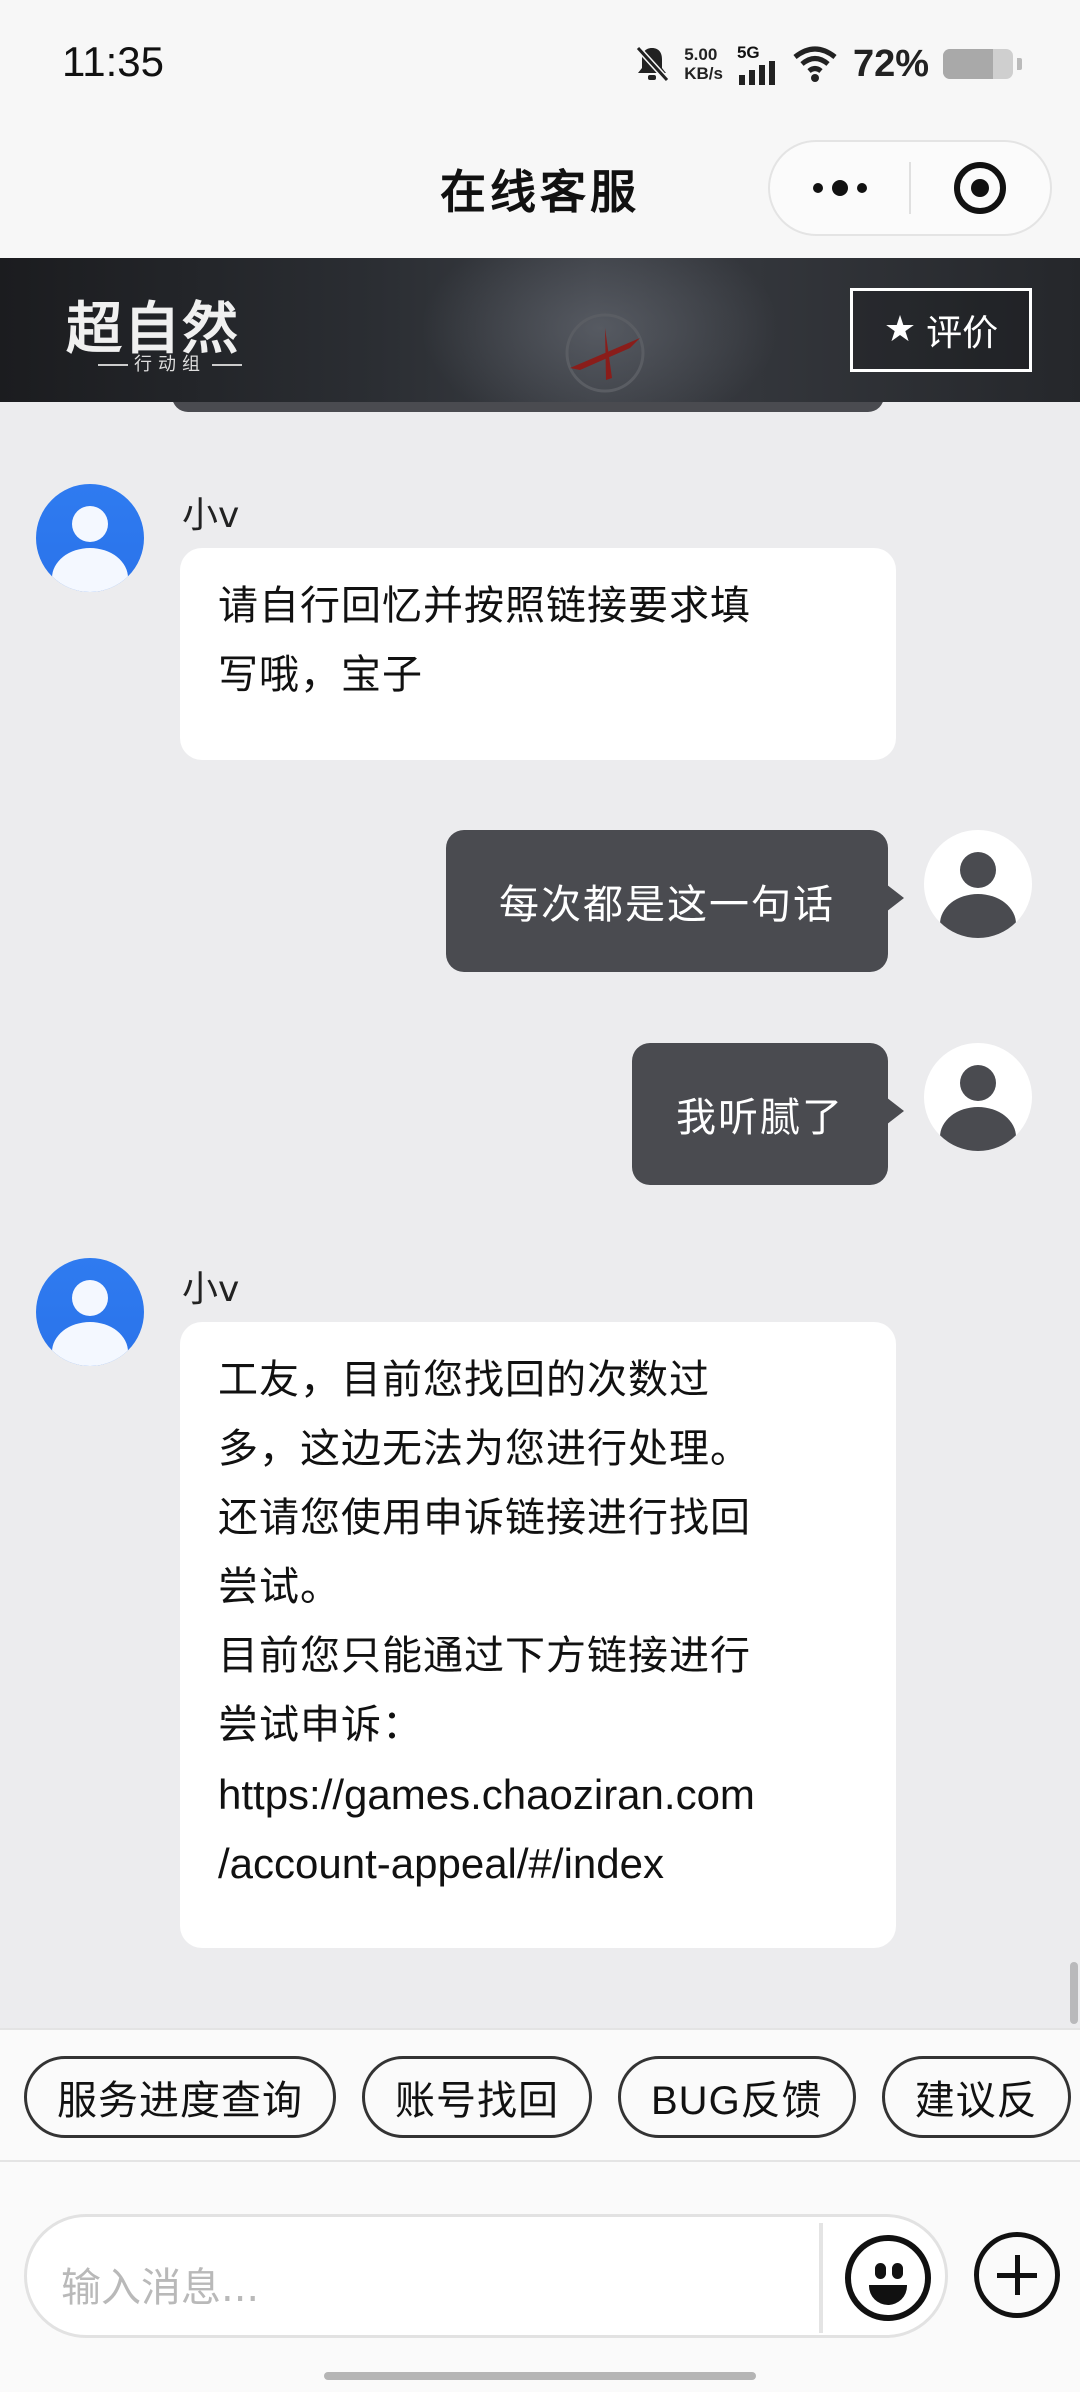 This screenshot has height=2392, width=1080. Describe the element at coordinates (910, 188) in the screenshot. I see `mini-program-capsule` at that location.